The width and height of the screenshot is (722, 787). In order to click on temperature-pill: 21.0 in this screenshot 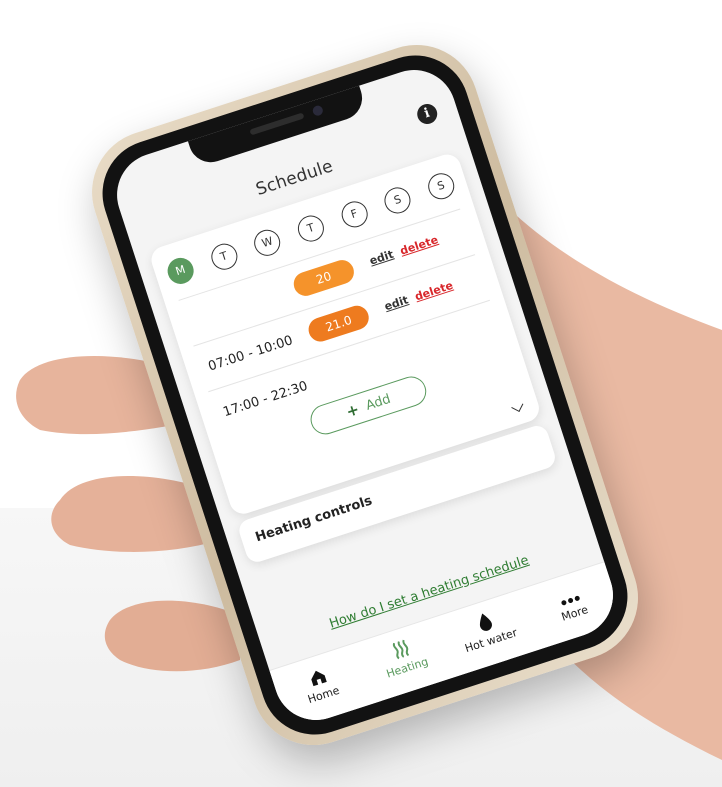, I will do `click(338, 323)`.